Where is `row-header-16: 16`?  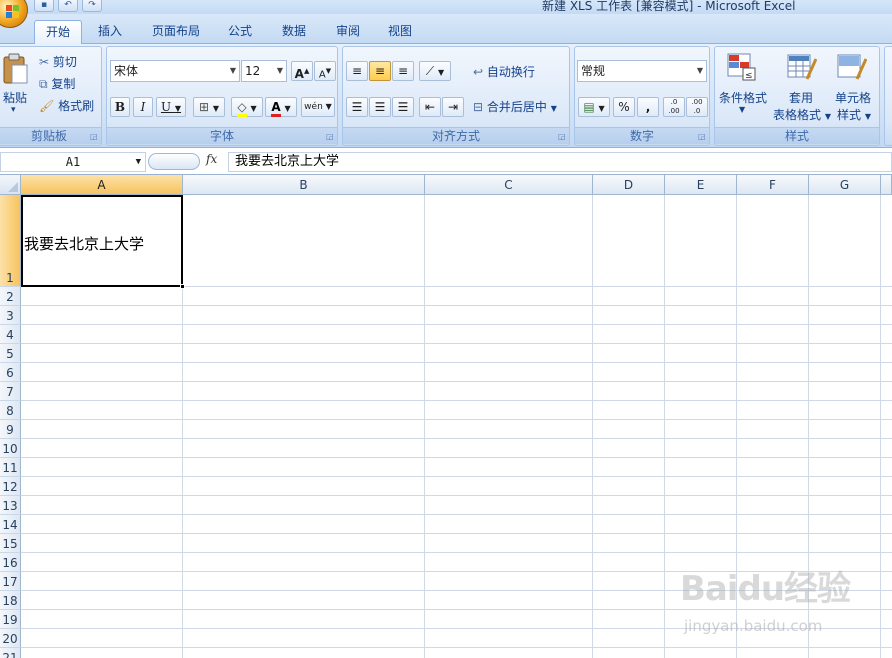
row-header-16: 16 is located at coordinates (10, 562).